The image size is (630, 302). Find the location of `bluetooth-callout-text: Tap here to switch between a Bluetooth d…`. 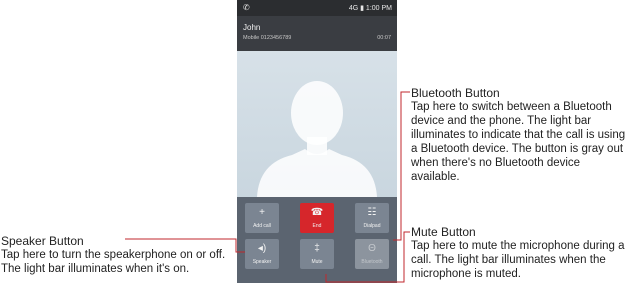

bluetooth-callout-text: Tap here to switch between a Bluetooth d… is located at coordinates (518, 142).